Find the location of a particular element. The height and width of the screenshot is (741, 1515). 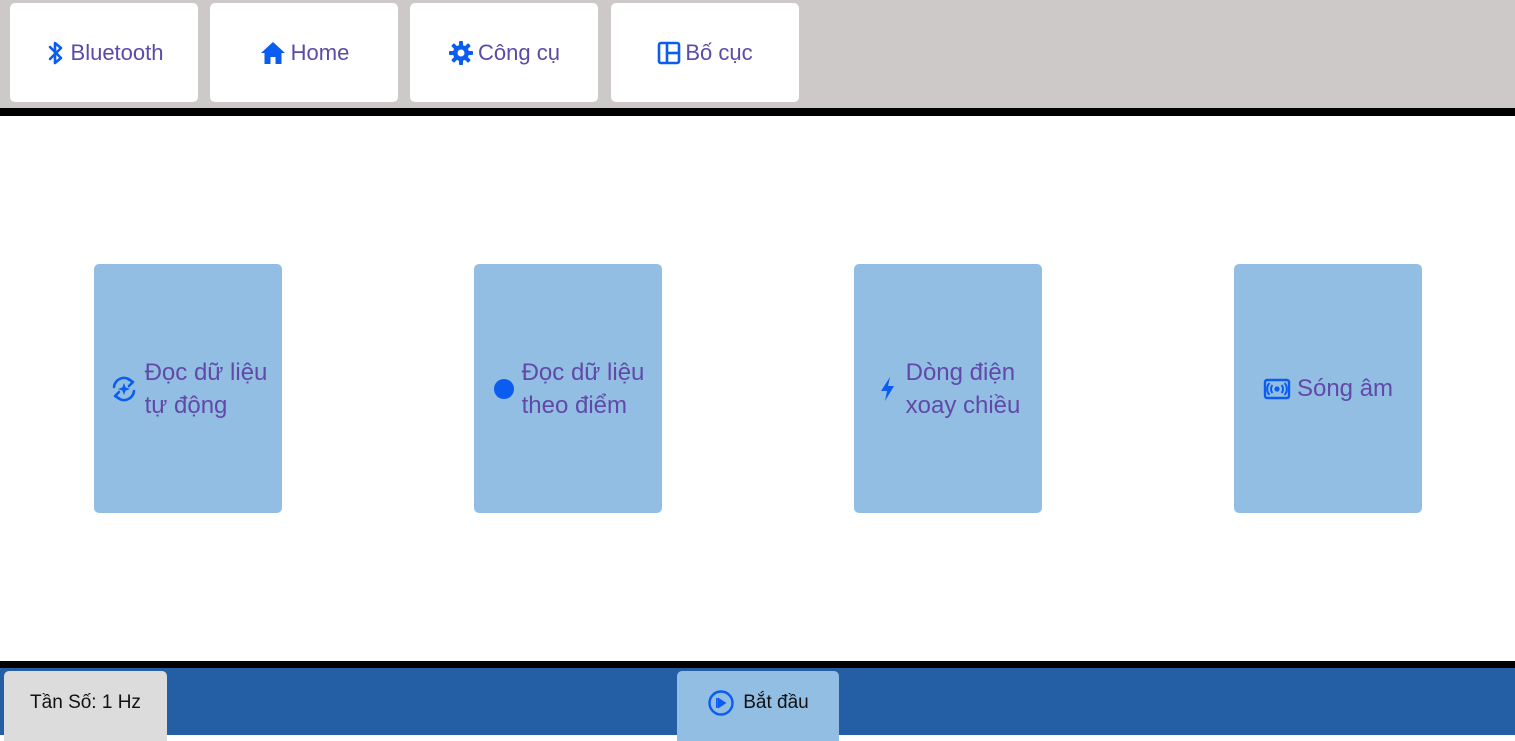

nav-label-tools: Công cụ is located at coordinates (519, 52).